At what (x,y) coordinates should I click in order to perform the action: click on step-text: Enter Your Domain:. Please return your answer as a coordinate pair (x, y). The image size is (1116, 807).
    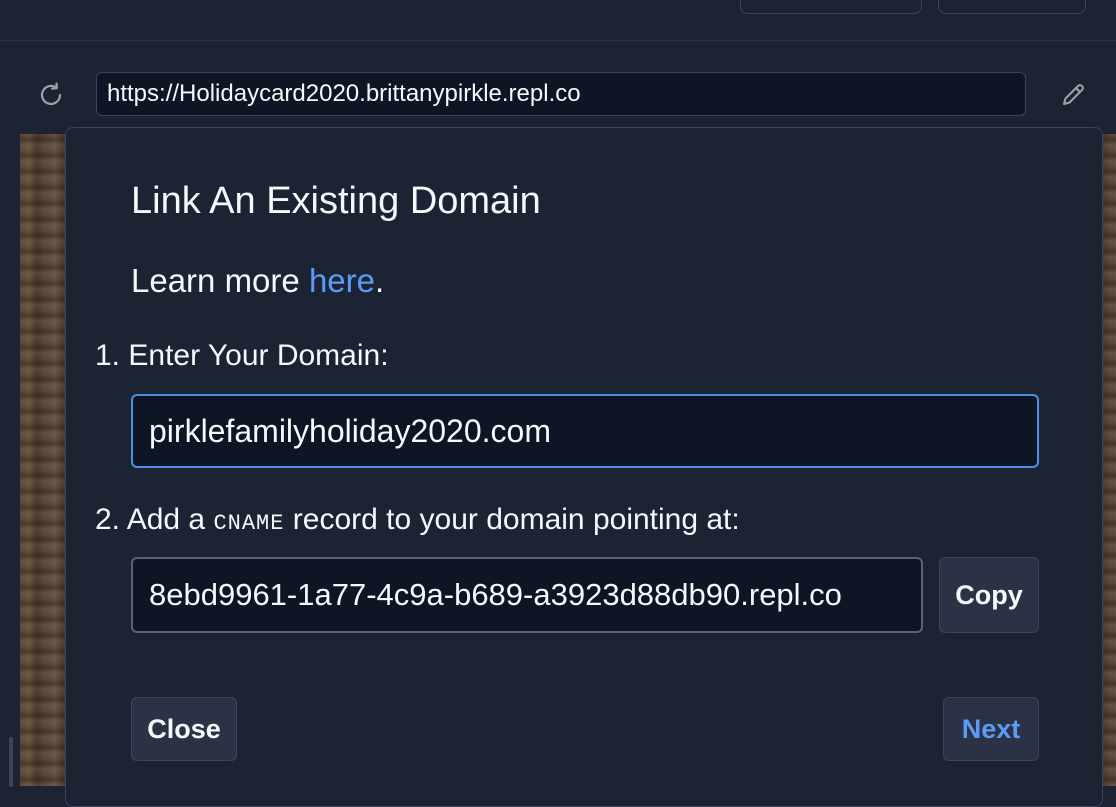
    Looking at the image, I should click on (258, 355).